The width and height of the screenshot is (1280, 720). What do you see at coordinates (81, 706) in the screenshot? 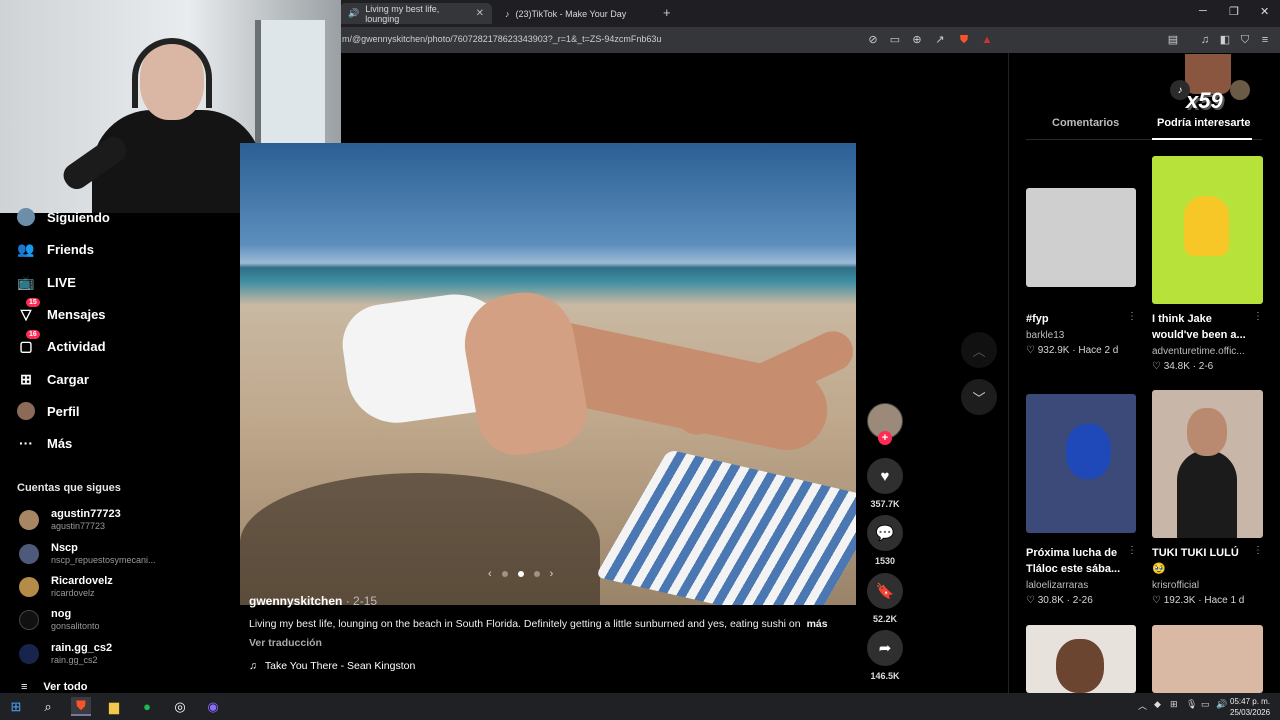
I see `brave-browser-icon: ⛊` at bounding box center [81, 706].